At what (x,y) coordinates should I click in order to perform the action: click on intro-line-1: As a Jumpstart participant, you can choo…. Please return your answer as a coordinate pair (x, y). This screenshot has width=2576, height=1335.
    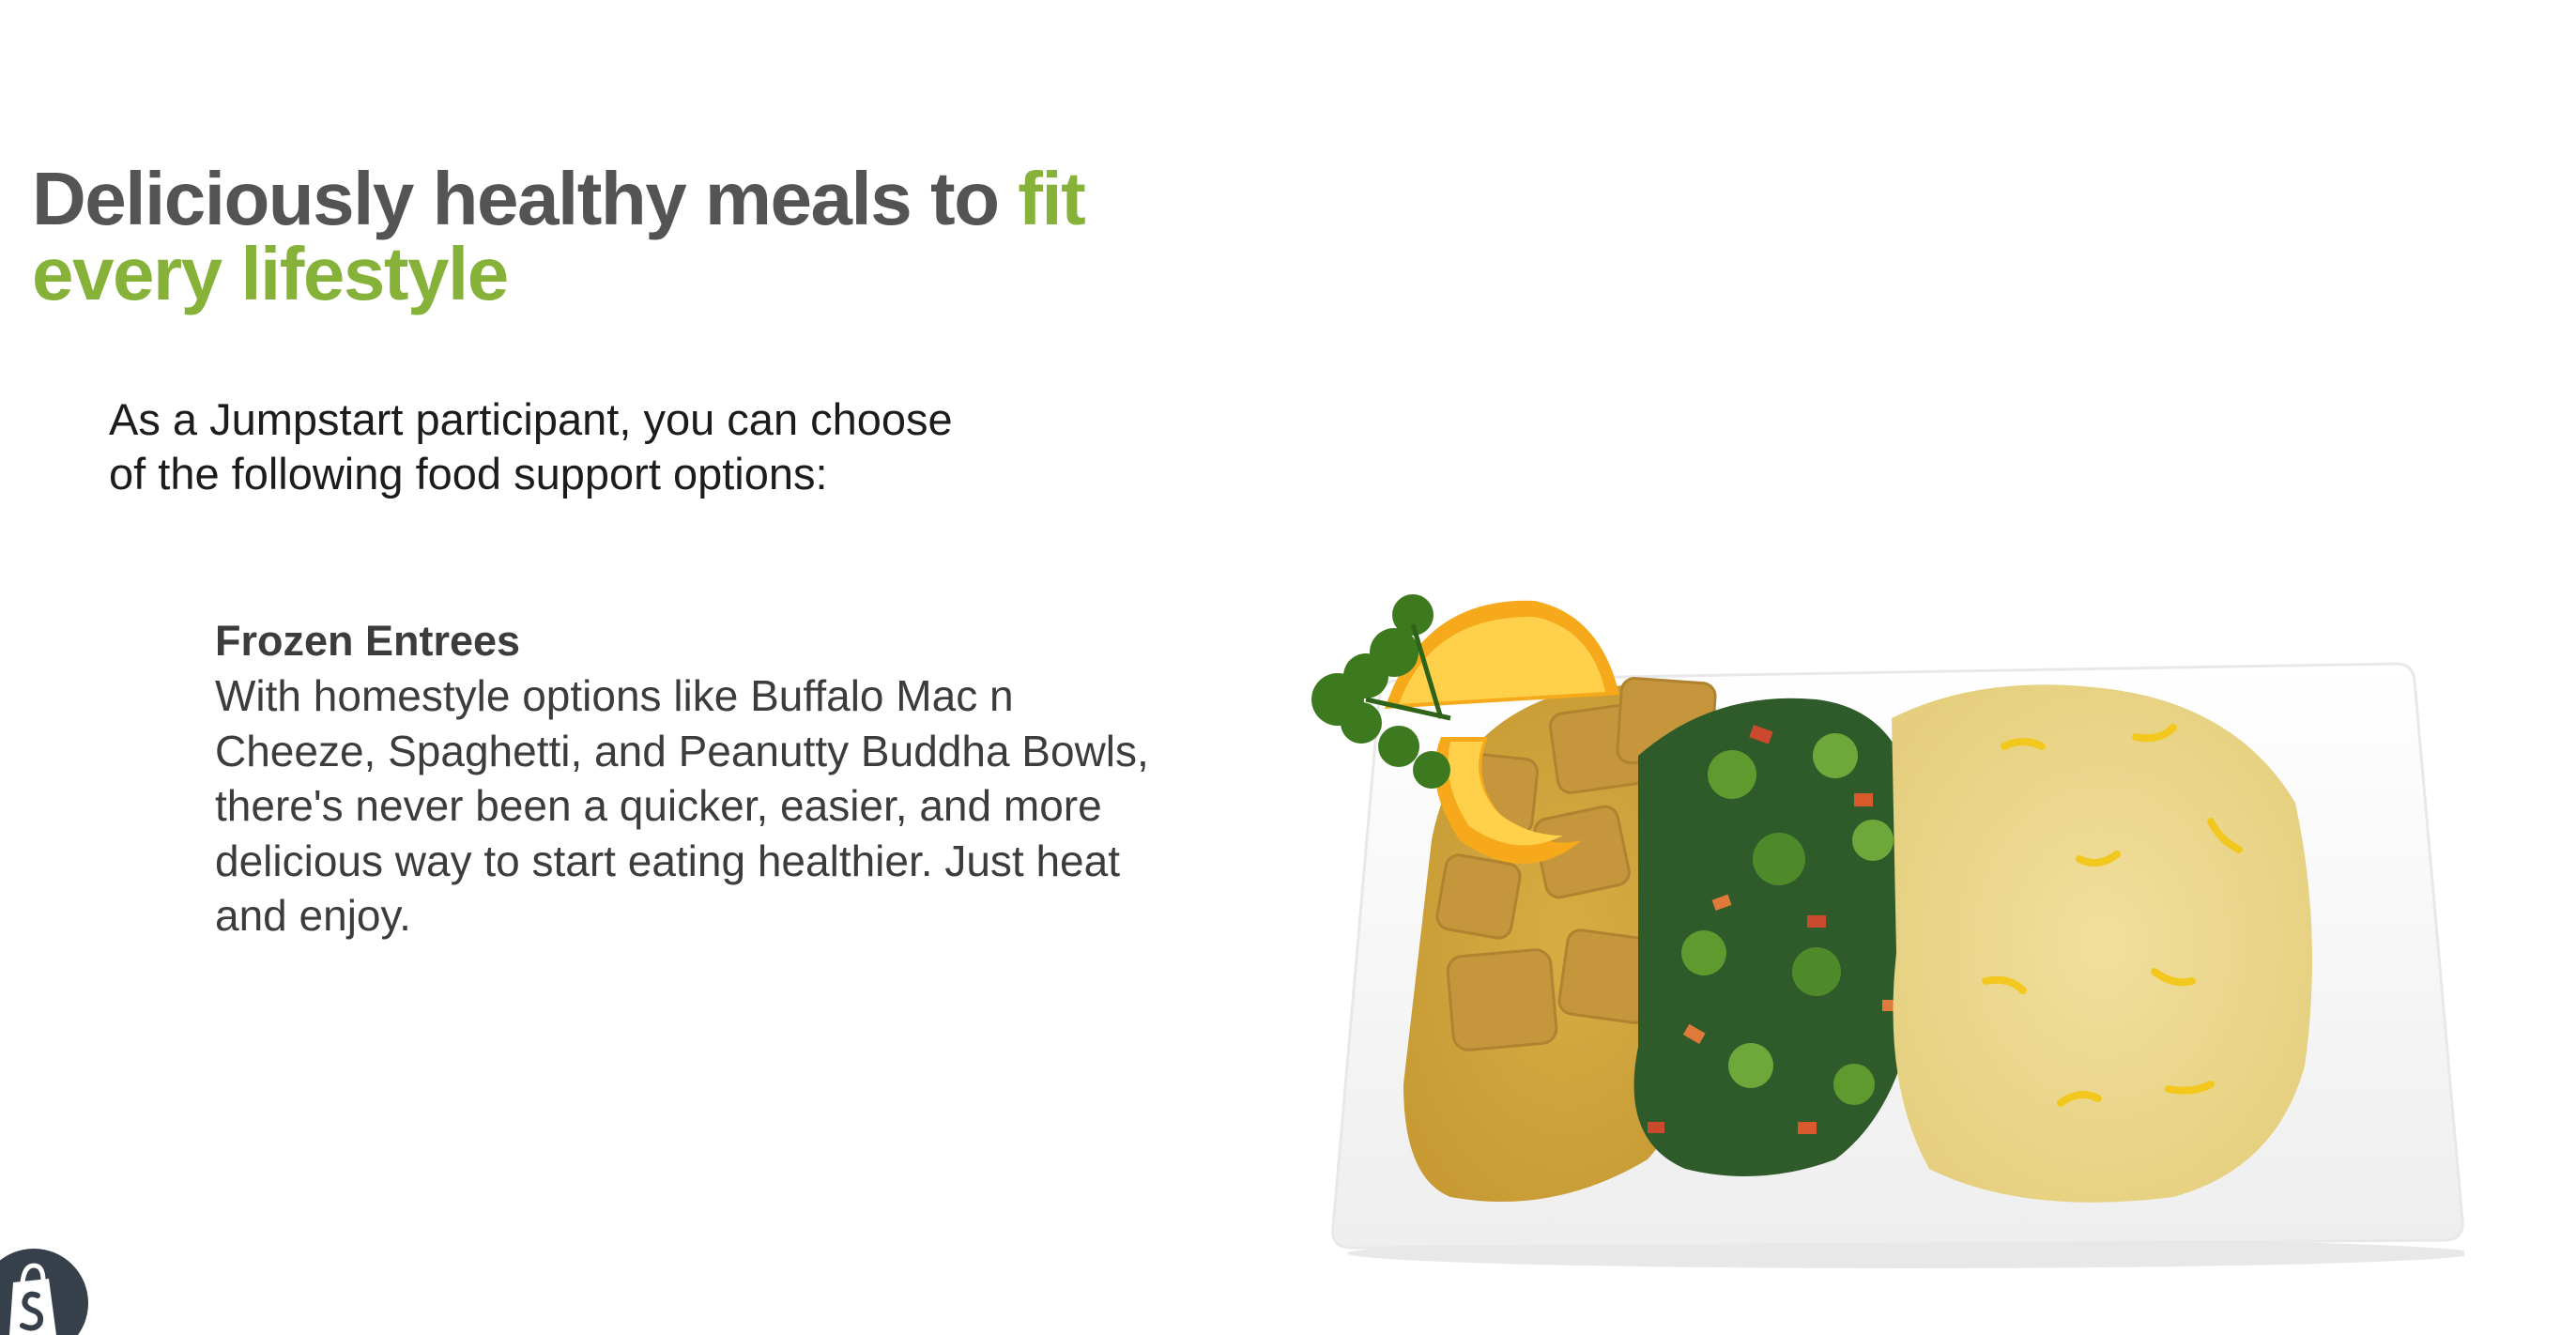
    Looking at the image, I should click on (531, 419).